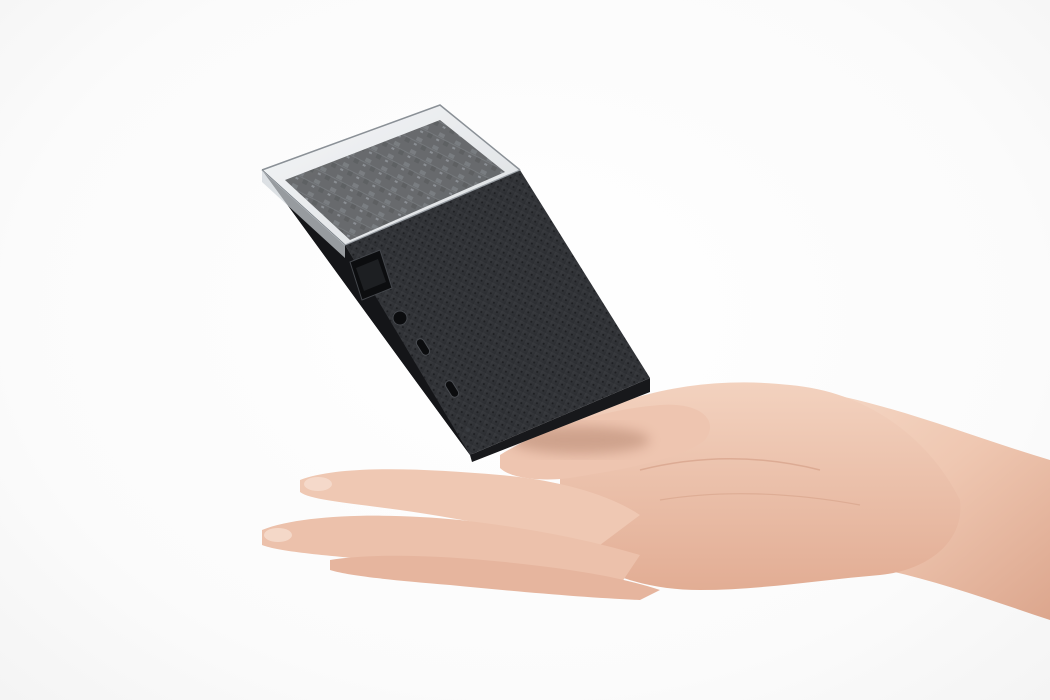 This screenshot has height=700, width=1050. I want to click on status-led, so click(468, 430).